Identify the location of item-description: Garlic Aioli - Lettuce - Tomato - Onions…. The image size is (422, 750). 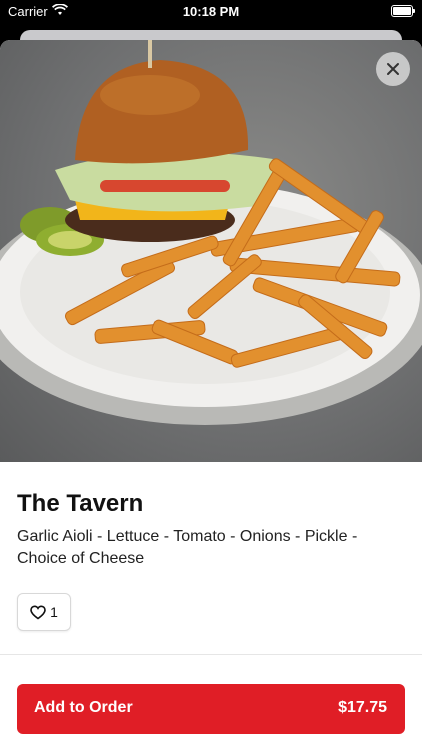
(187, 547).